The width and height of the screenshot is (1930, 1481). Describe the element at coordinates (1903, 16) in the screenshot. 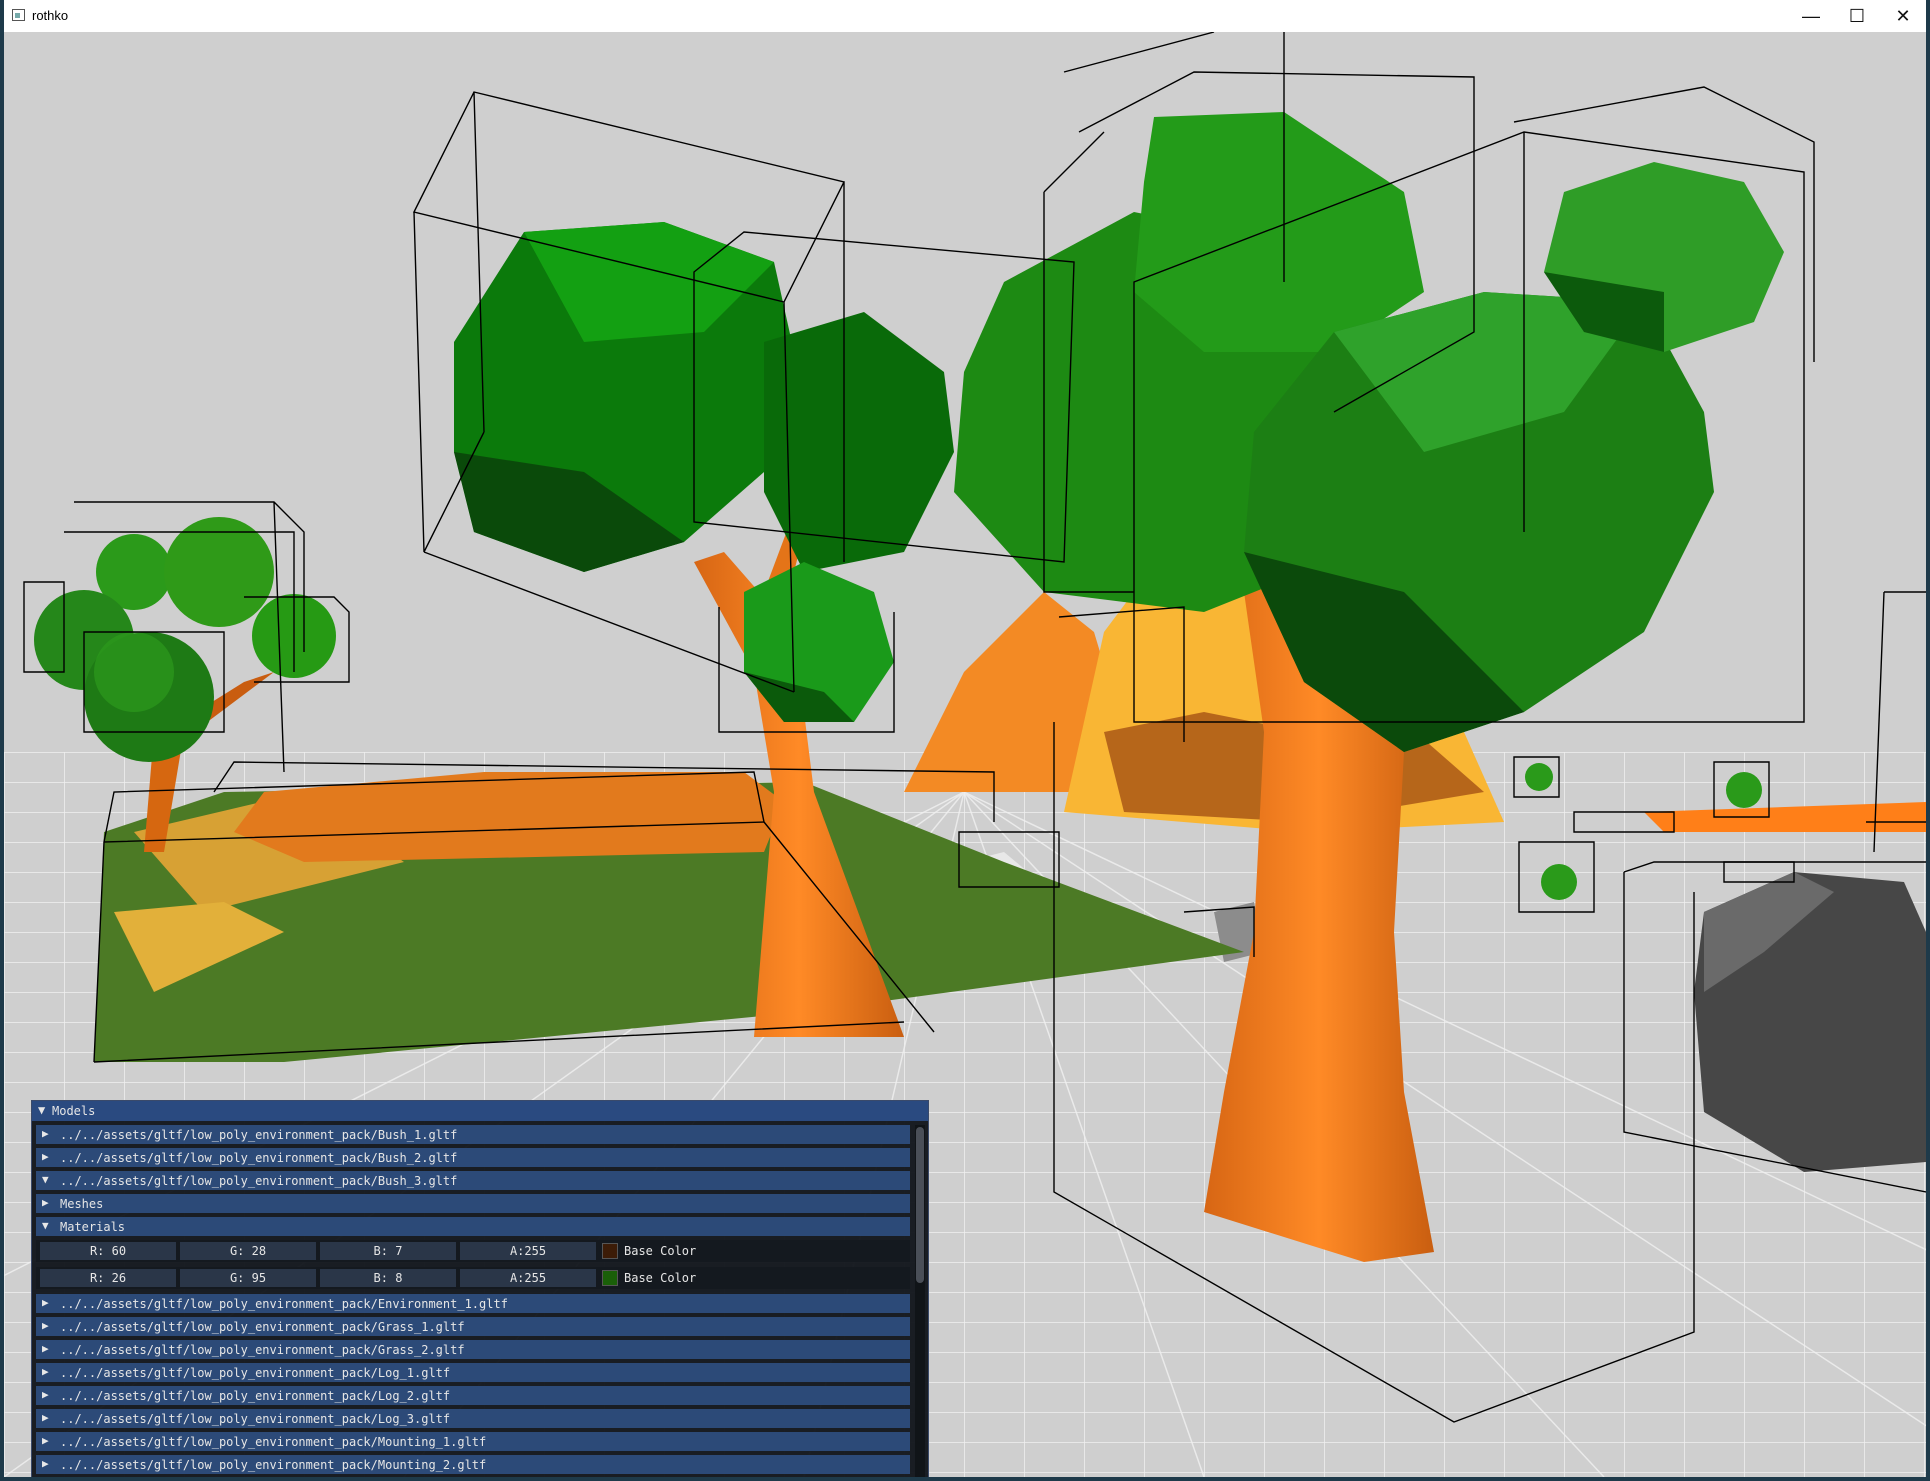

I see `close-button: ✕` at that location.